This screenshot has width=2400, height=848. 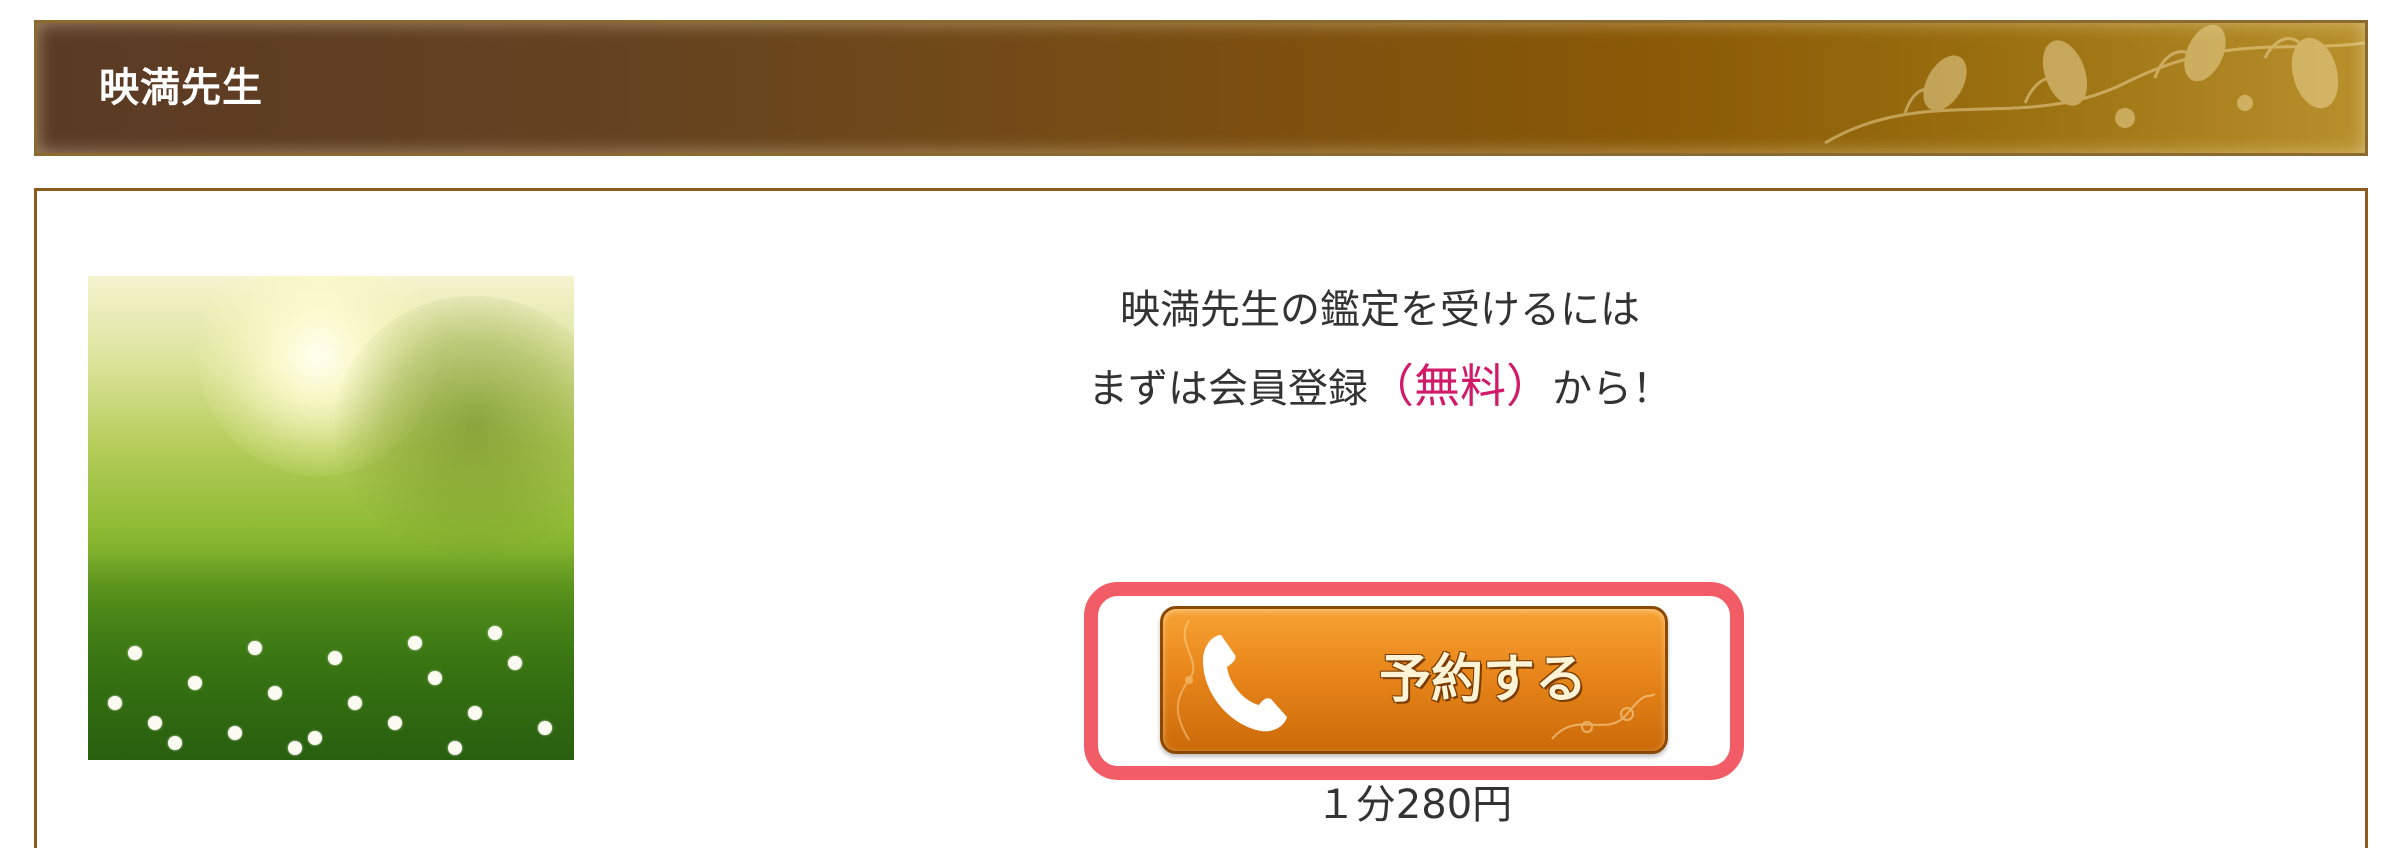 What do you see at coordinates (1414, 805) in the screenshot?
I see `price-per-minute: １分280円` at bounding box center [1414, 805].